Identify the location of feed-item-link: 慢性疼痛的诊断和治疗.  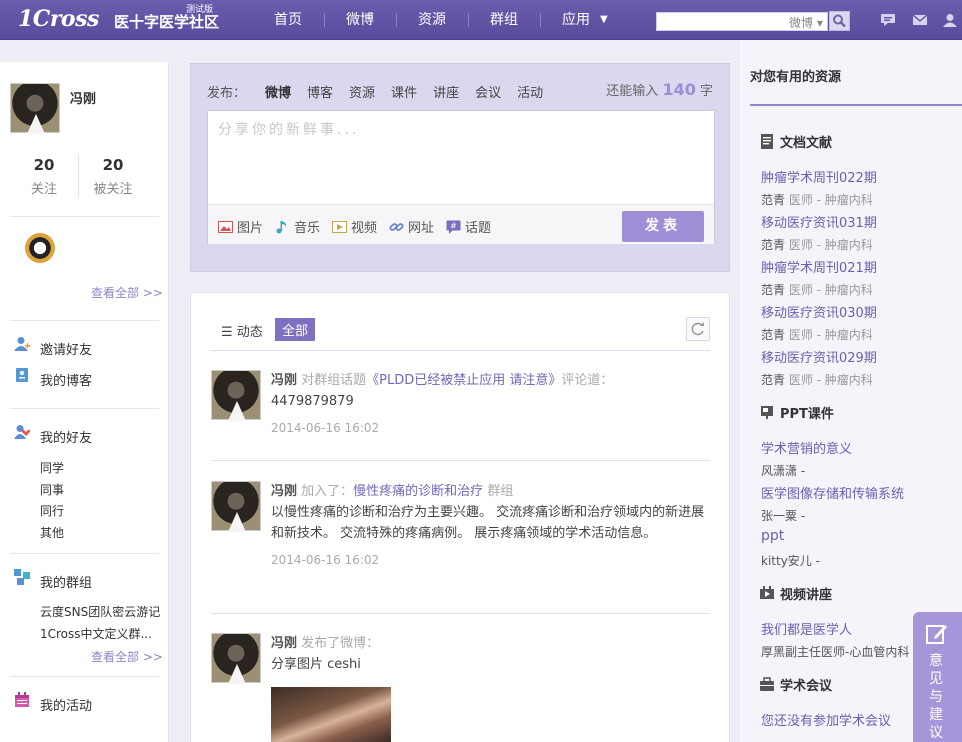
(418, 491).